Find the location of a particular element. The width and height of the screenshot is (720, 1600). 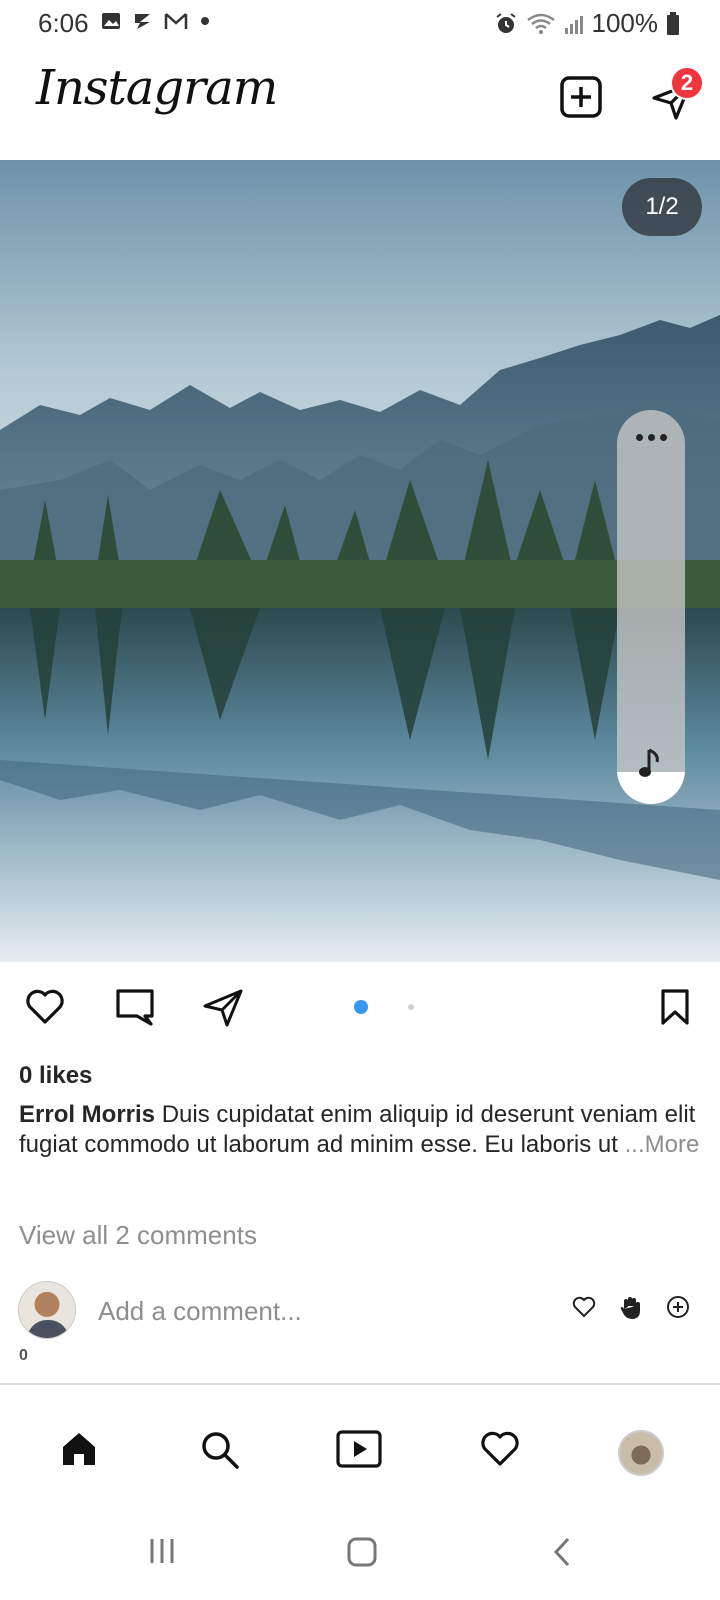

post-action-row is located at coordinates (360, 1007).